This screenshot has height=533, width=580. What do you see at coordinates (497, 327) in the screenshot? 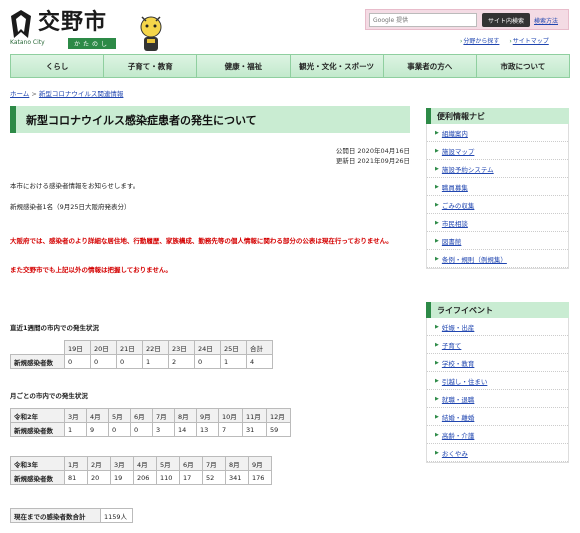
I see `sidebar-item-pregnancy: ▶ 妊娠・出産` at bounding box center [497, 327].